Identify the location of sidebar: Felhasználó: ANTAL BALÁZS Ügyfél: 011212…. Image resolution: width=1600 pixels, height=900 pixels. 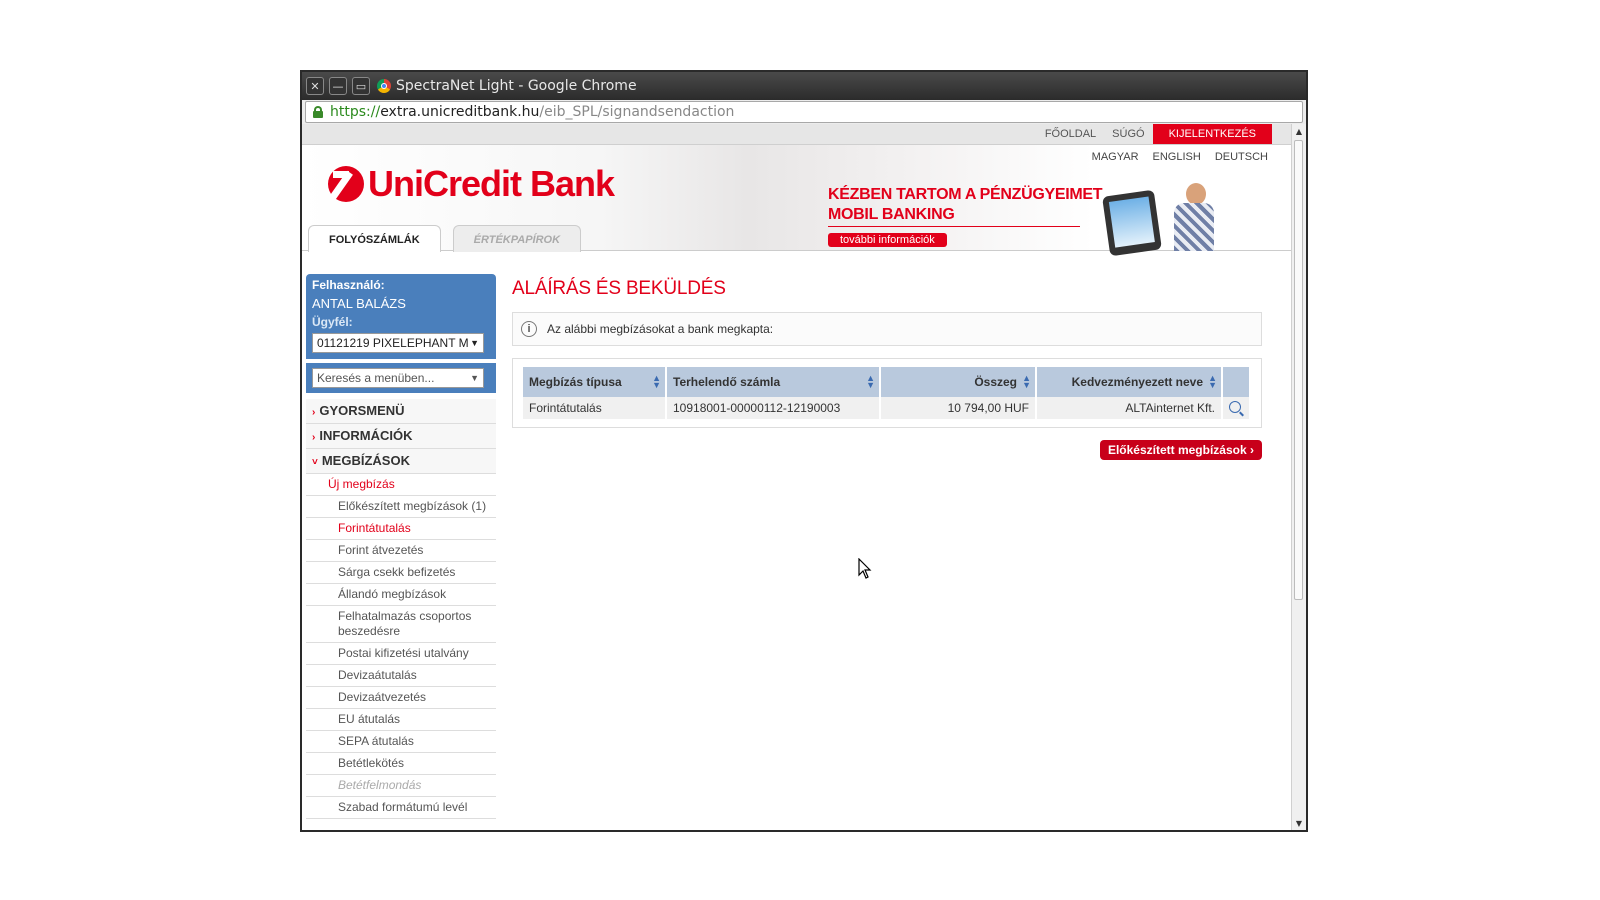
(401, 546).